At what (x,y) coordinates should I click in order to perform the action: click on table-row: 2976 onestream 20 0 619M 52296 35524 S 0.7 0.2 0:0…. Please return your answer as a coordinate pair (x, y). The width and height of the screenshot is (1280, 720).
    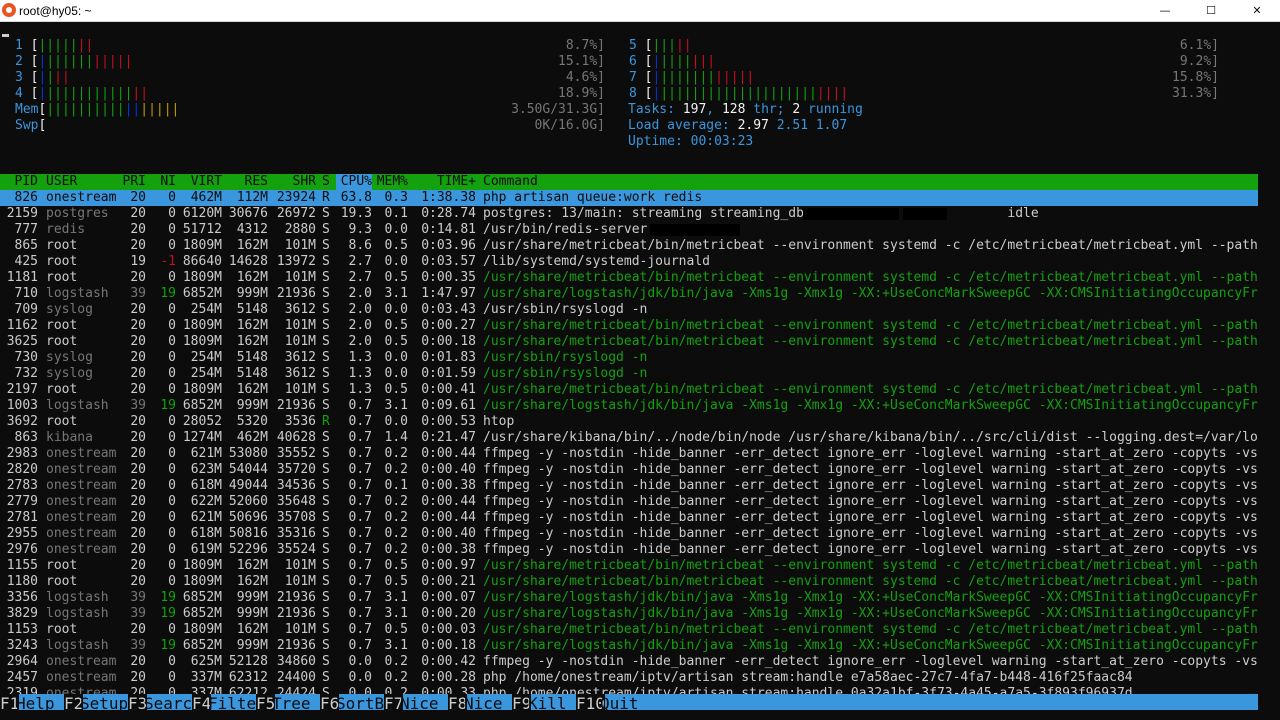
    Looking at the image, I should click on (629, 550).